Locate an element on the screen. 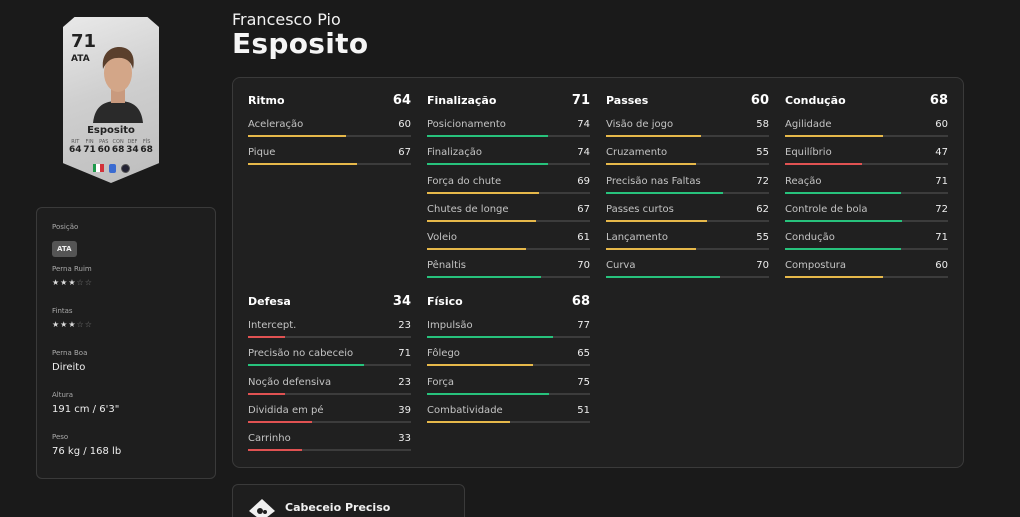  category-name: Ritmo is located at coordinates (266, 100).